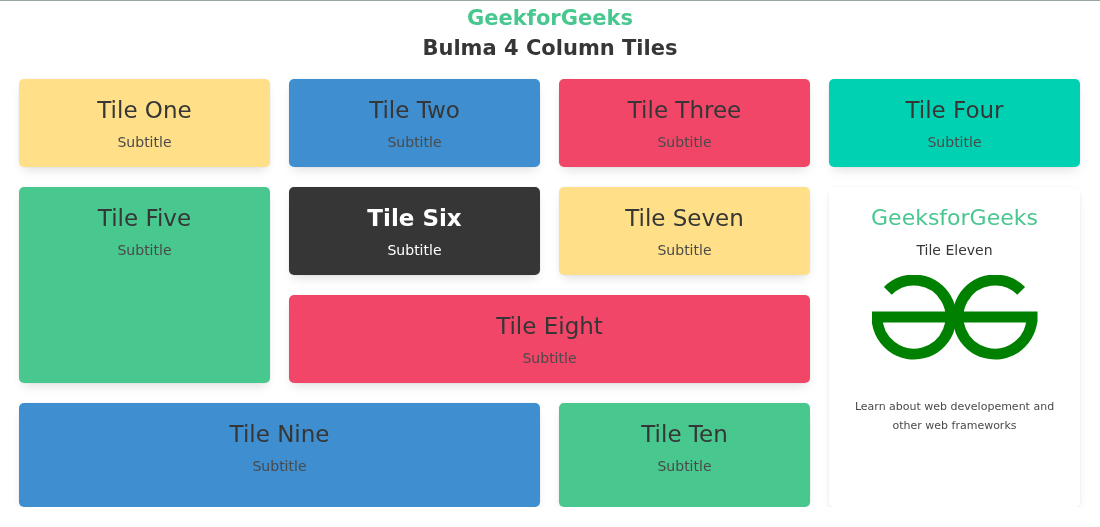 The width and height of the screenshot is (1100, 527). I want to click on tile-title: Tile Four, so click(954, 110).